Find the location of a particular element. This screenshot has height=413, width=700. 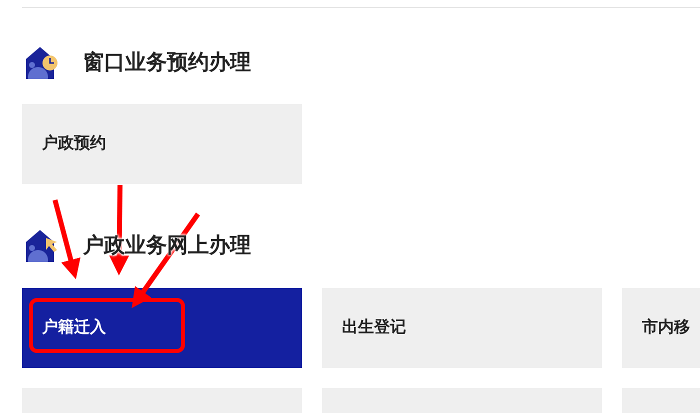

section-title: 窗口业务预约办理 is located at coordinates (167, 63).